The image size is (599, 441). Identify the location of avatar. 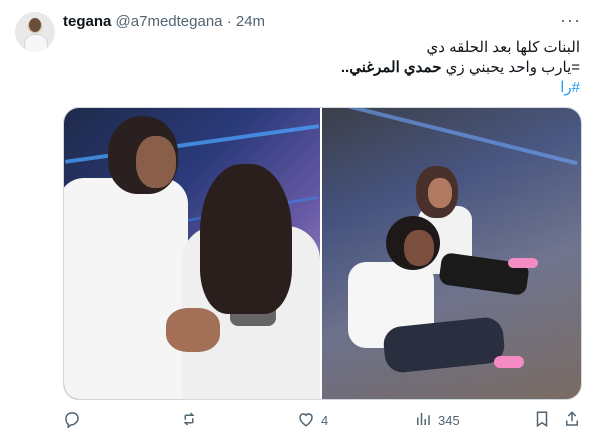
(35, 32).